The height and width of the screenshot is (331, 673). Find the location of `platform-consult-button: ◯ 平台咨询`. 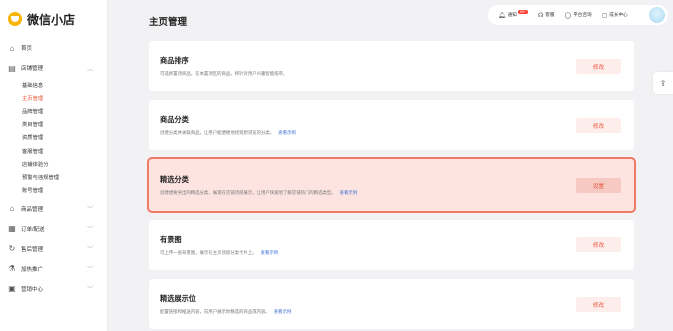

platform-consult-button: ◯ 平台咨询 is located at coordinates (577, 15).